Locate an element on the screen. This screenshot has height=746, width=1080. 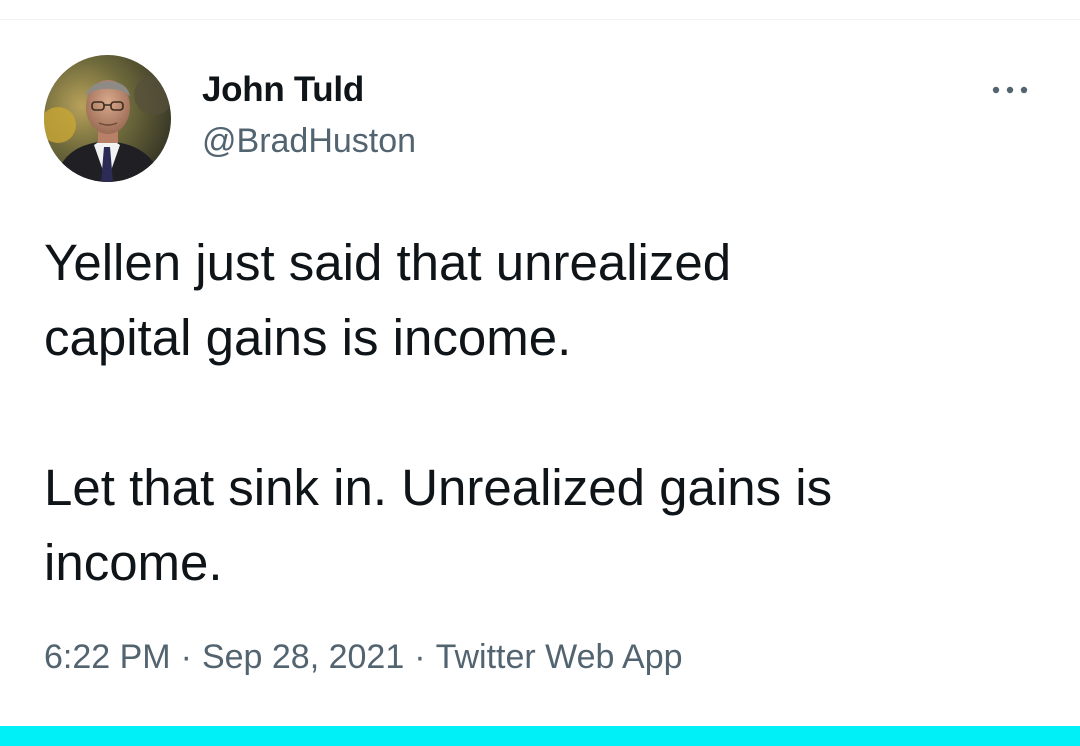
tweet-date-link: Sep 28, 2021 is located at coordinates (303, 657).